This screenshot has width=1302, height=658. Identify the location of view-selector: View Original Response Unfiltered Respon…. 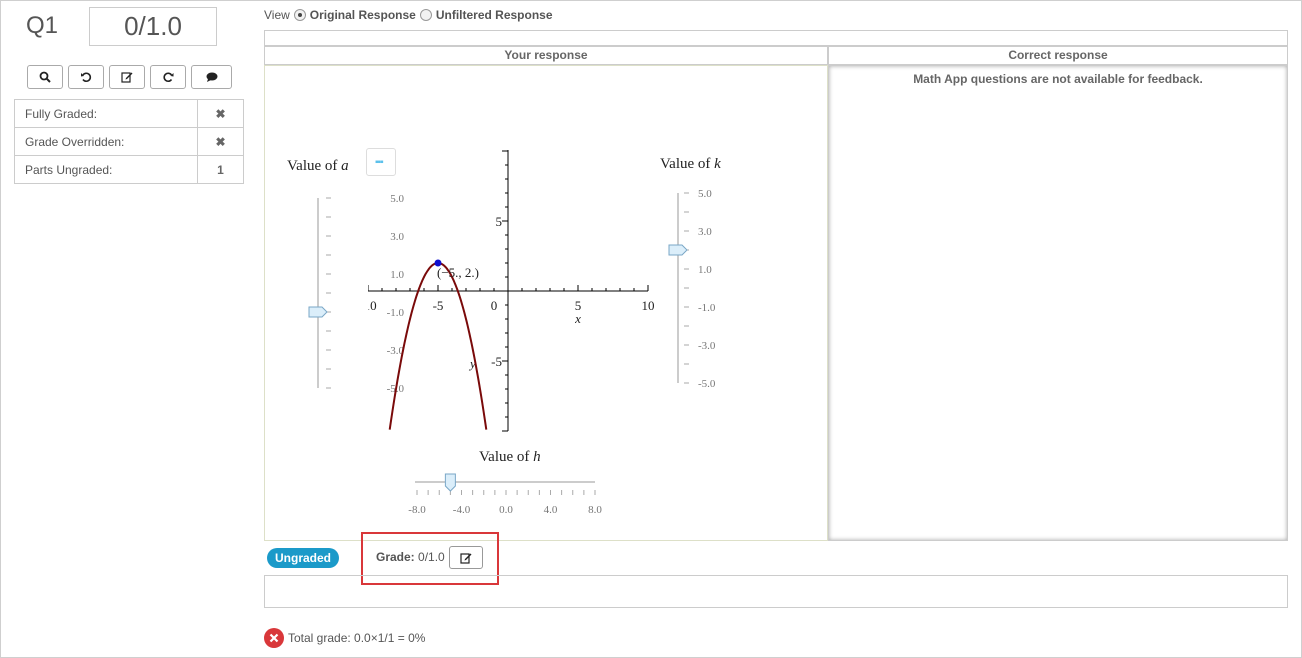
(408, 15).